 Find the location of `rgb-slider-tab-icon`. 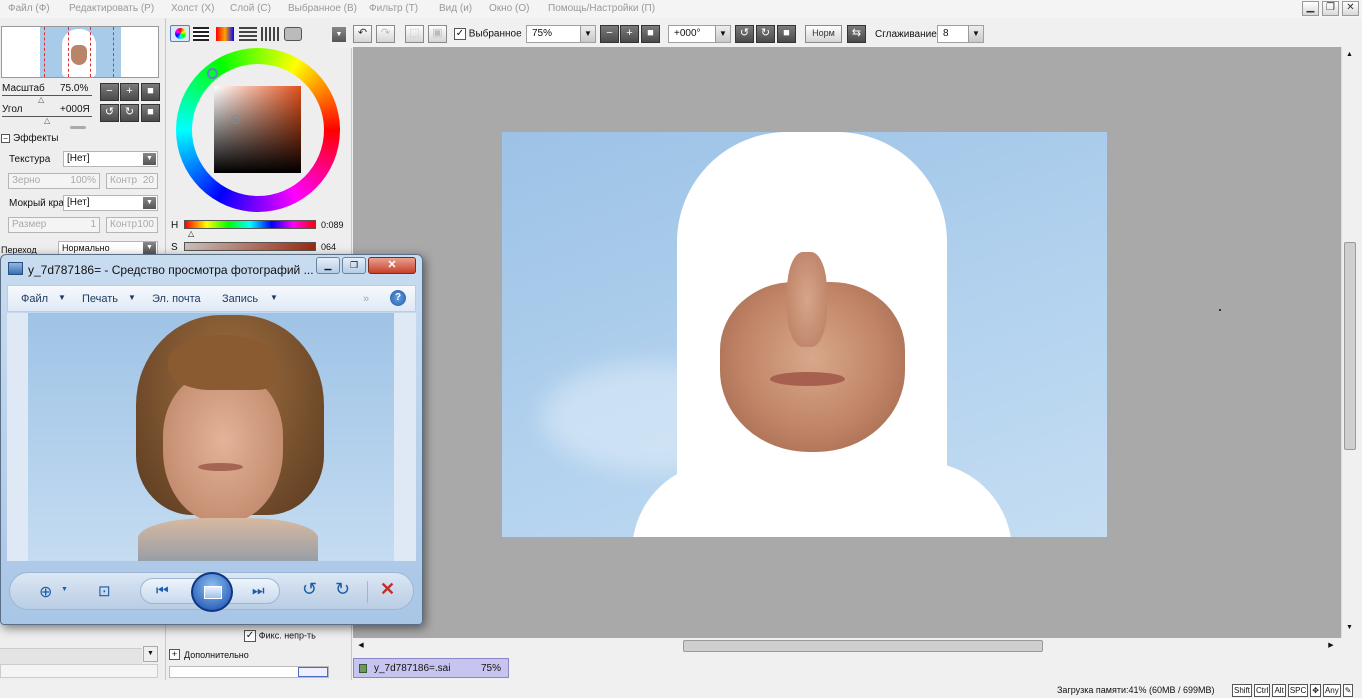

rgb-slider-tab-icon is located at coordinates (201, 34).